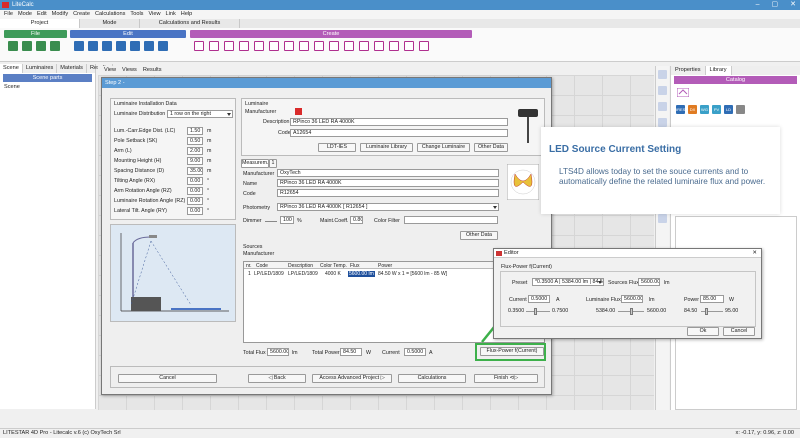 The height and width of the screenshot is (438, 800). Describe the element at coordinates (149, 46) in the screenshot. I see `array-icon` at that location.